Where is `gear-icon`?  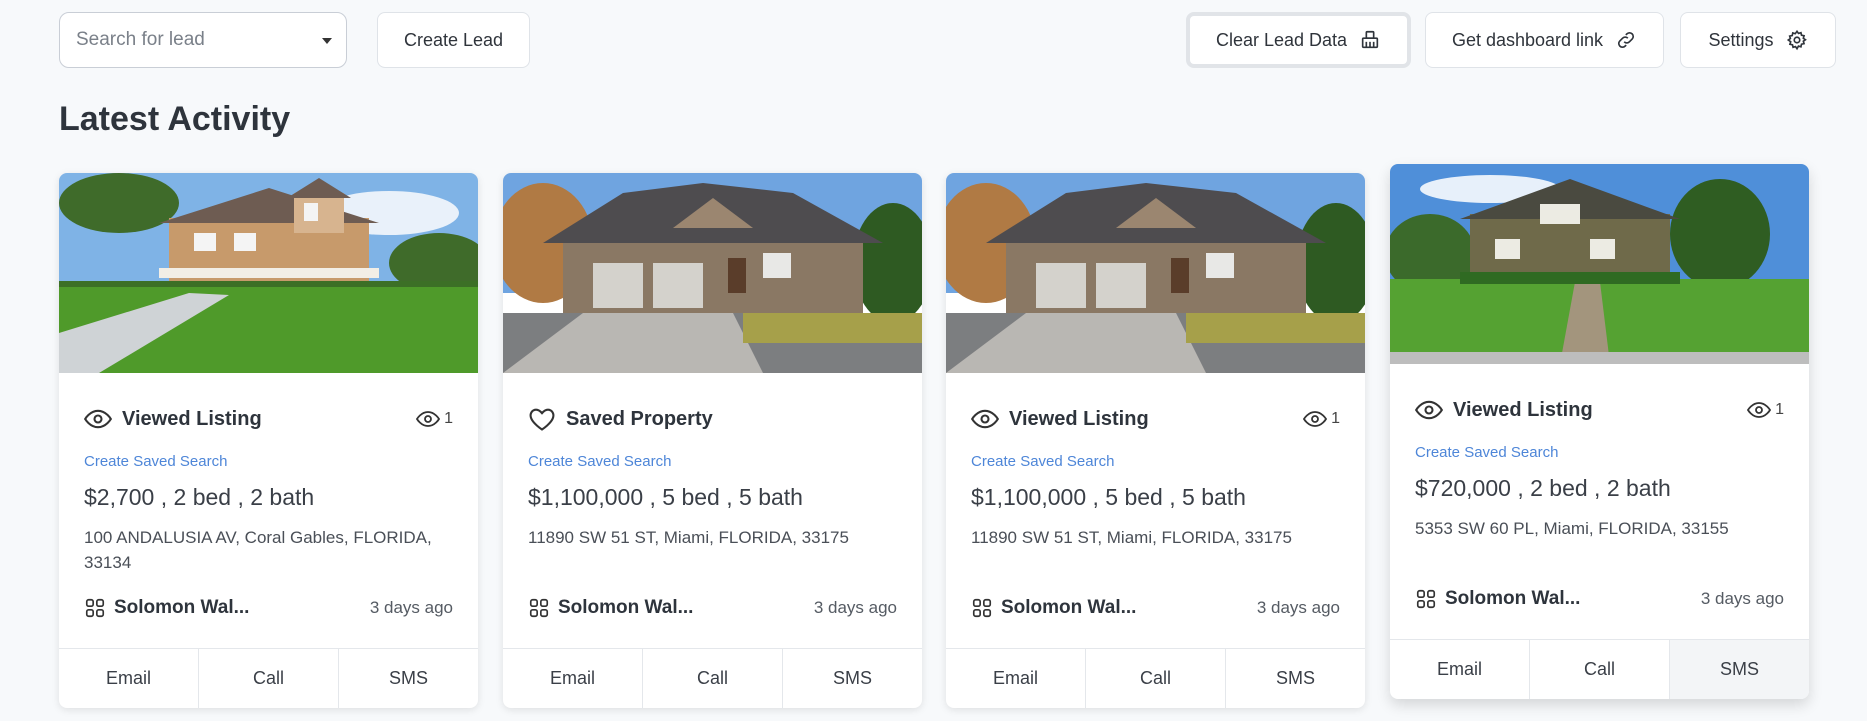
gear-icon is located at coordinates (1796, 40).